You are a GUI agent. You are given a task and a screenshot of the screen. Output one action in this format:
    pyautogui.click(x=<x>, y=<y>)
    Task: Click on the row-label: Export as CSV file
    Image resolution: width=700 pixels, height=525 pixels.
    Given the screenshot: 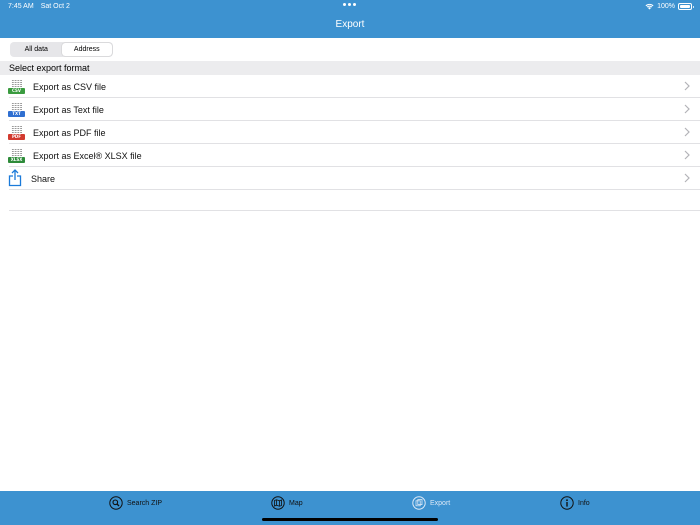 What is the action you would take?
    pyautogui.click(x=70, y=86)
    